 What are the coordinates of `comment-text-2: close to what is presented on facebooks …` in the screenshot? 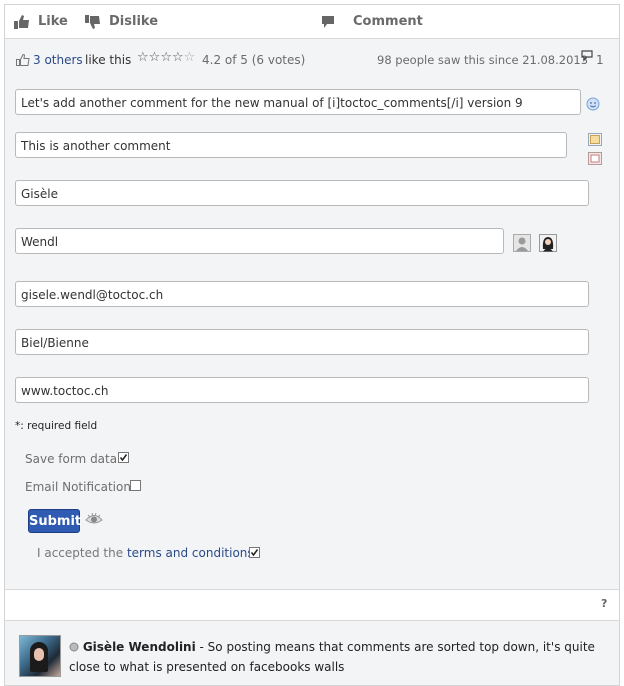 It's located at (207, 667).